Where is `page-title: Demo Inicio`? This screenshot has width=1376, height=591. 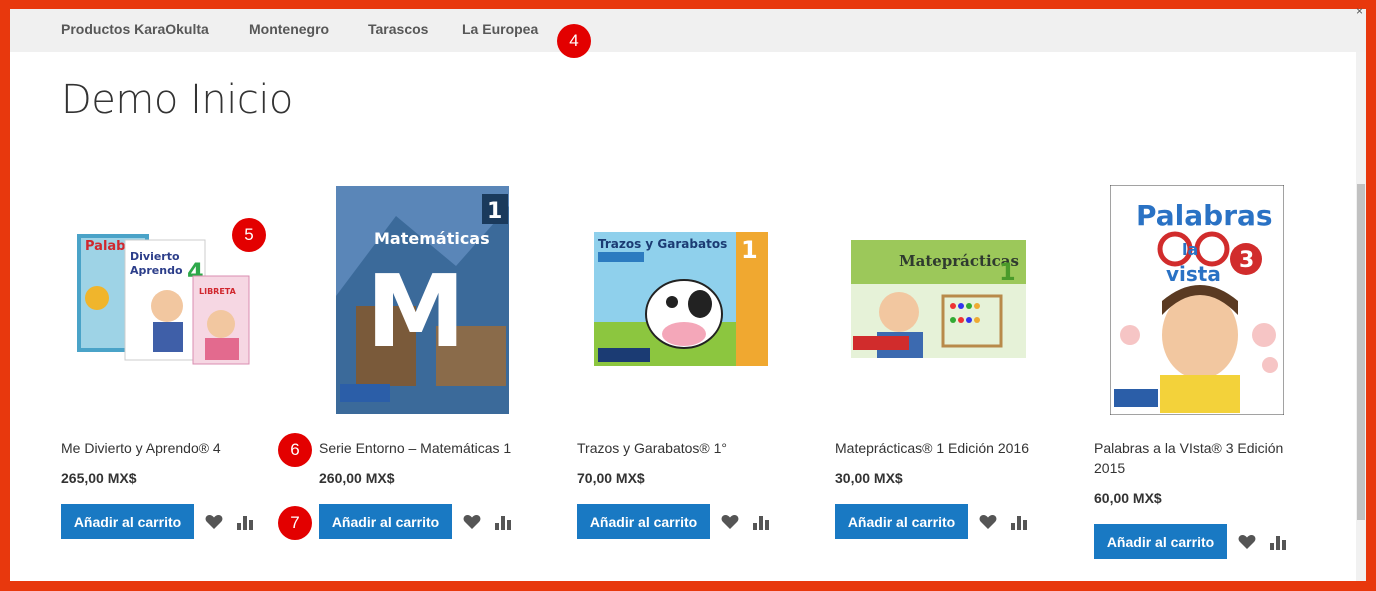 page-title: Demo Inicio is located at coordinates (177, 100).